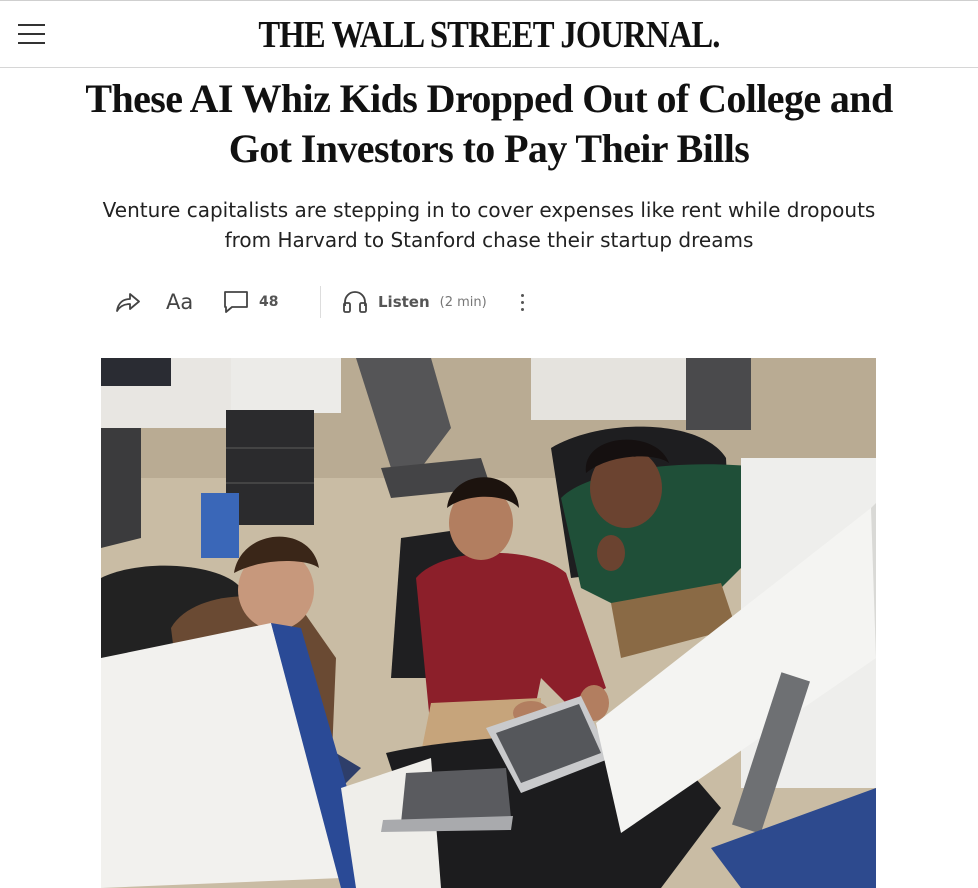 The width and height of the screenshot is (978, 888). I want to click on listen-button: Listen (2 min), so click(422, 302).